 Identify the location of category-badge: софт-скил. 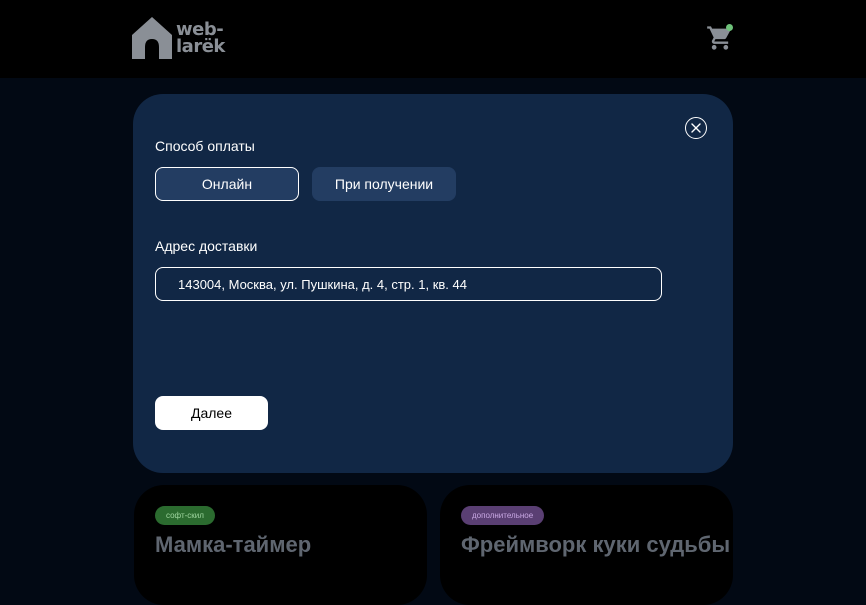
(185, 515).